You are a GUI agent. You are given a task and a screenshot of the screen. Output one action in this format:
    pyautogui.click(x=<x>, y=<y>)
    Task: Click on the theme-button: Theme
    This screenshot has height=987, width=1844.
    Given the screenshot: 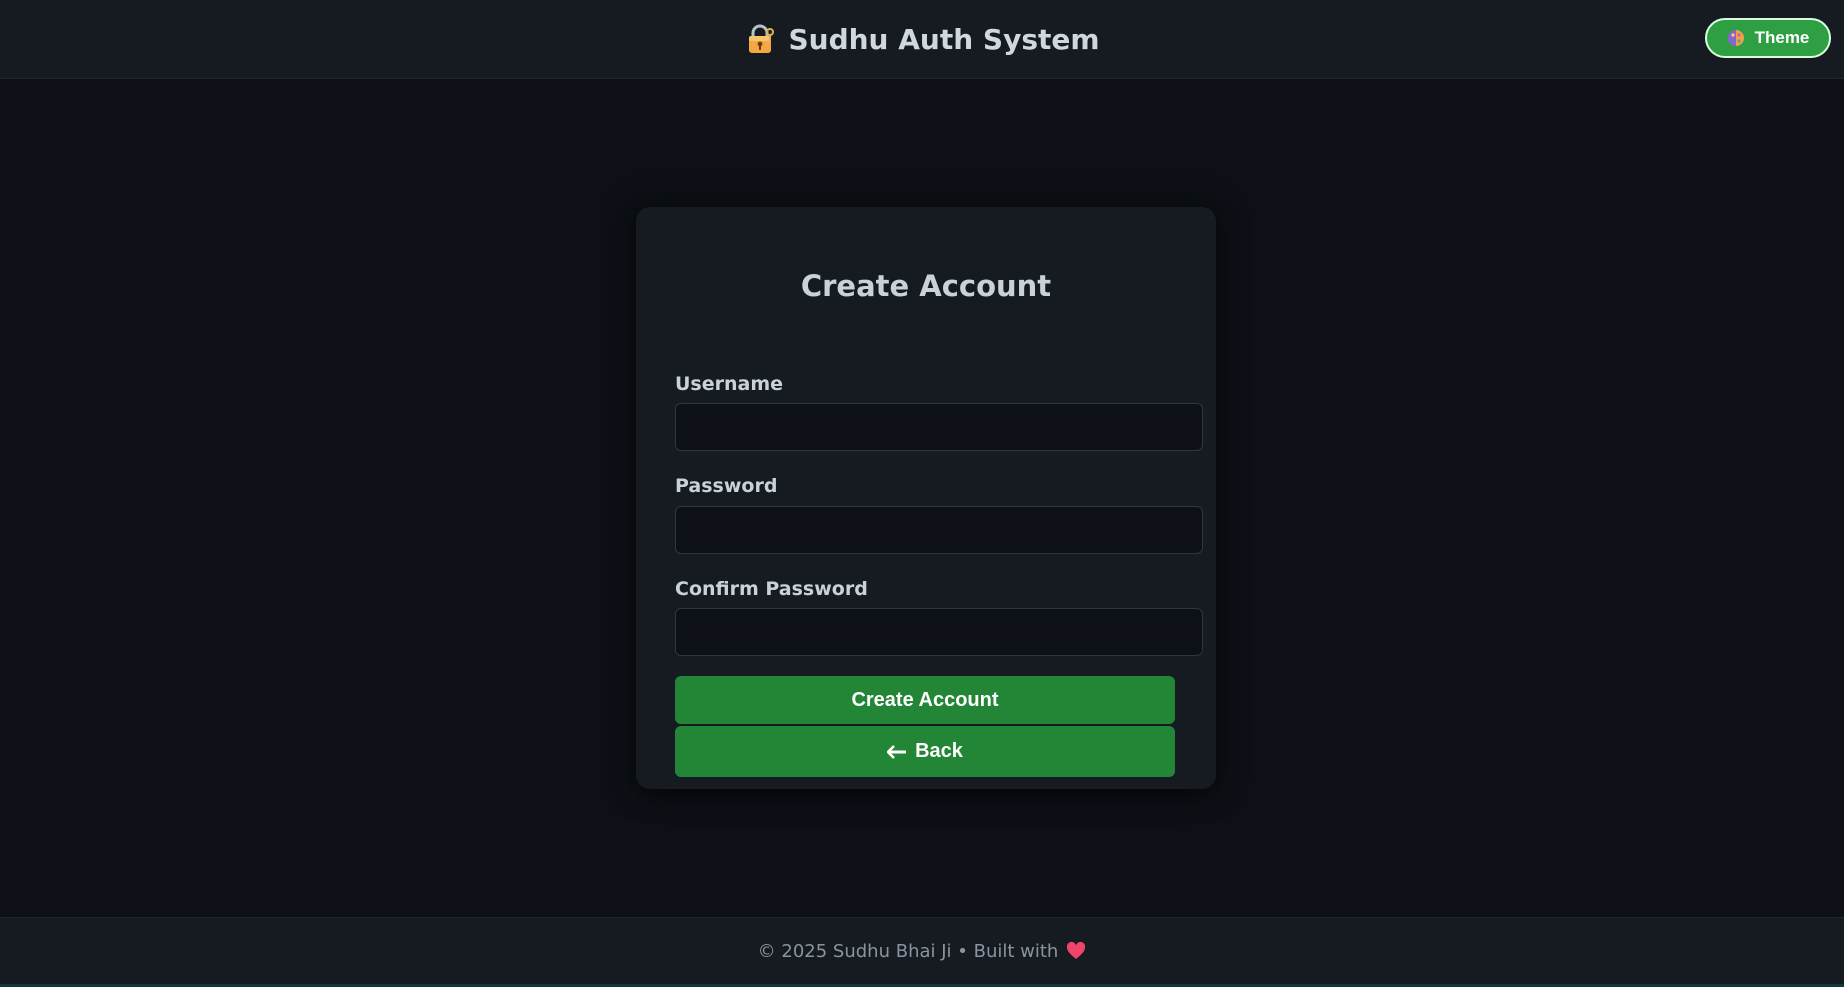 What is the action you would take?
    pyautogui.click(x=1768, y=38)
    